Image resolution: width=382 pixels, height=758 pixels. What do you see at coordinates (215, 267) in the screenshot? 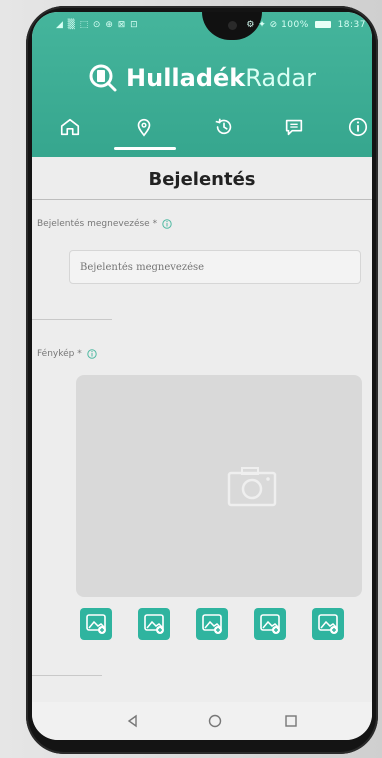
I see `name-input` at bounding box center [215, 267].